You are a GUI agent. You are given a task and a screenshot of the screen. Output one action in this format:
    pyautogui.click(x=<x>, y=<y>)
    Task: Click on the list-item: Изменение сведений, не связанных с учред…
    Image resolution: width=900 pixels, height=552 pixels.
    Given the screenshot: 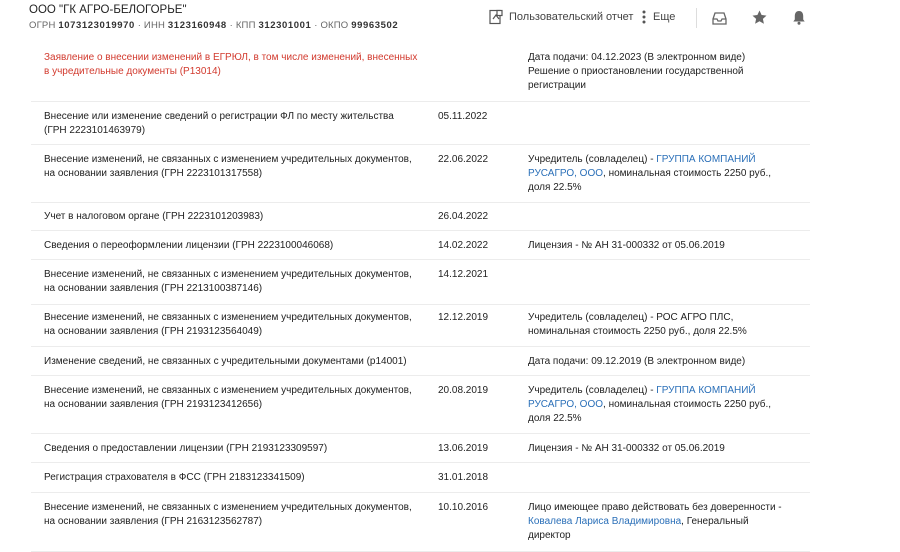 What is the action you would take?
    pyautogui.click(x=420, y=361)
    